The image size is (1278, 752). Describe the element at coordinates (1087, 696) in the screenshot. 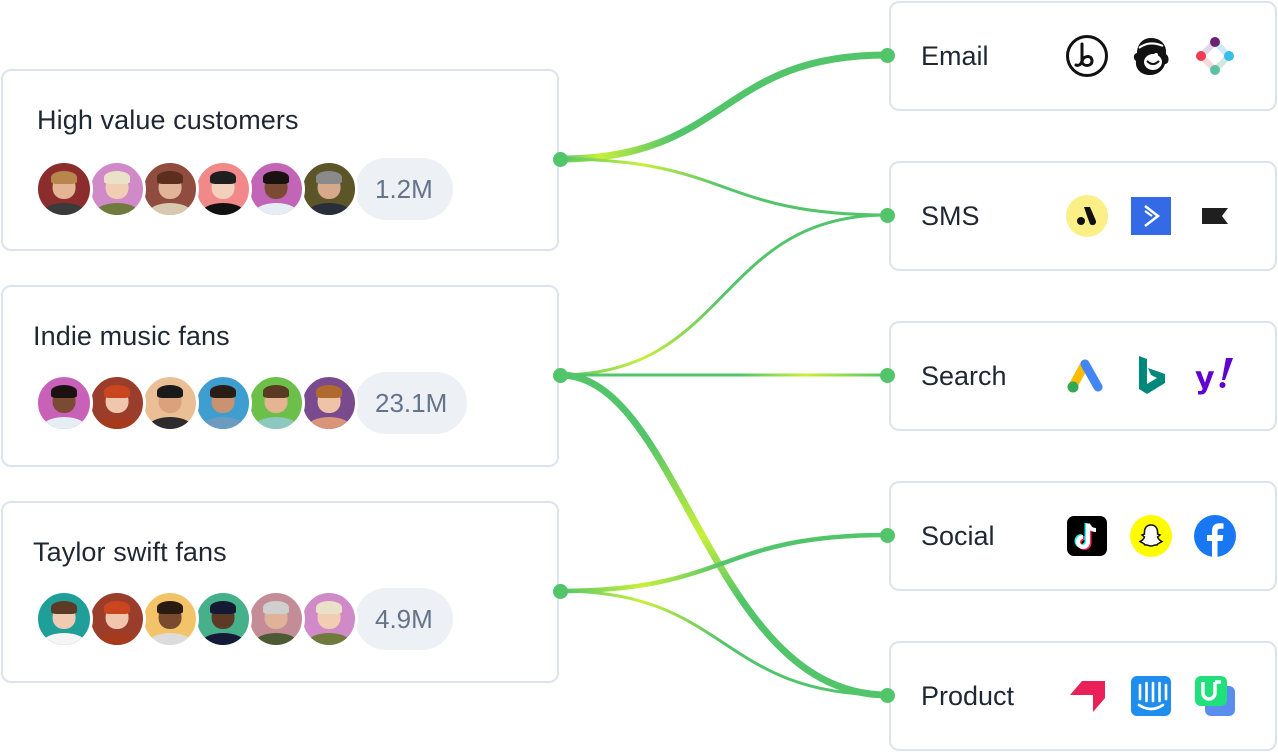

I see `airship-icon` at that location.